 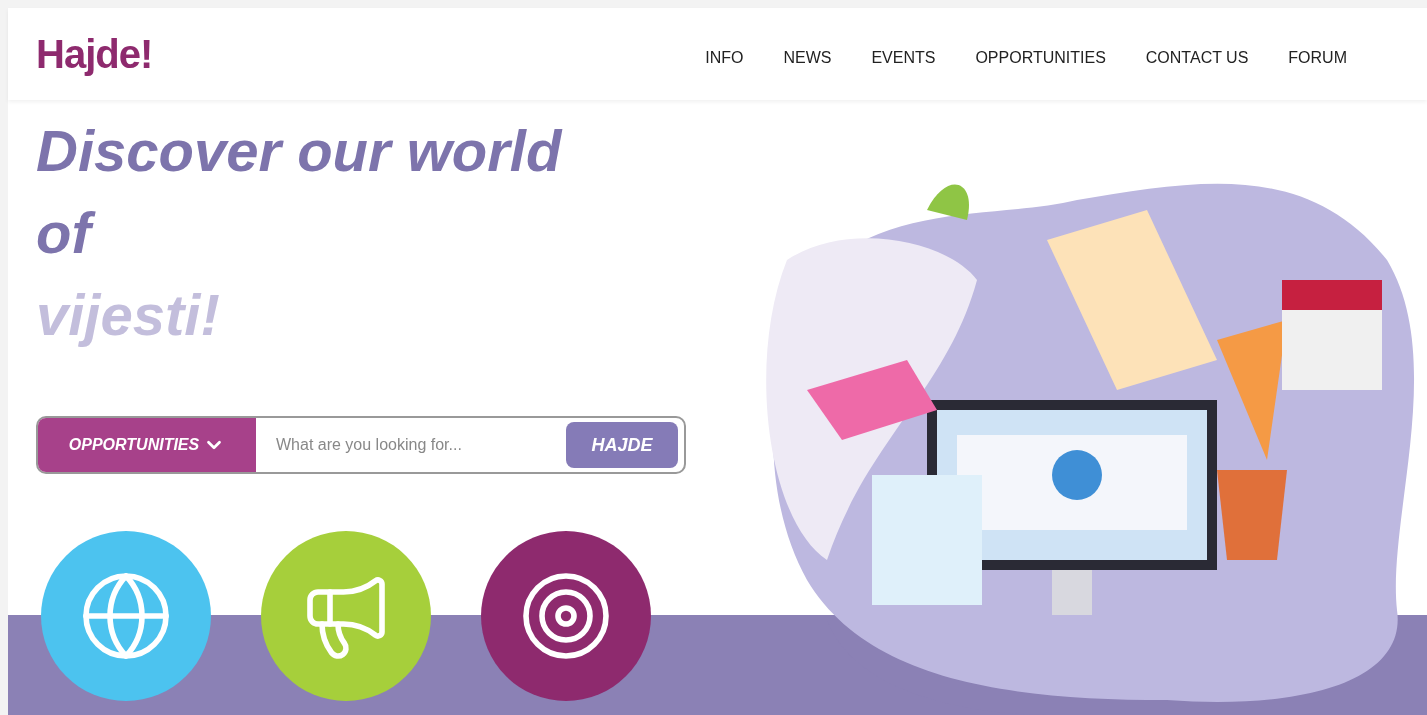 I want to click on nav-link: INFO, so click(x=724, y=58).